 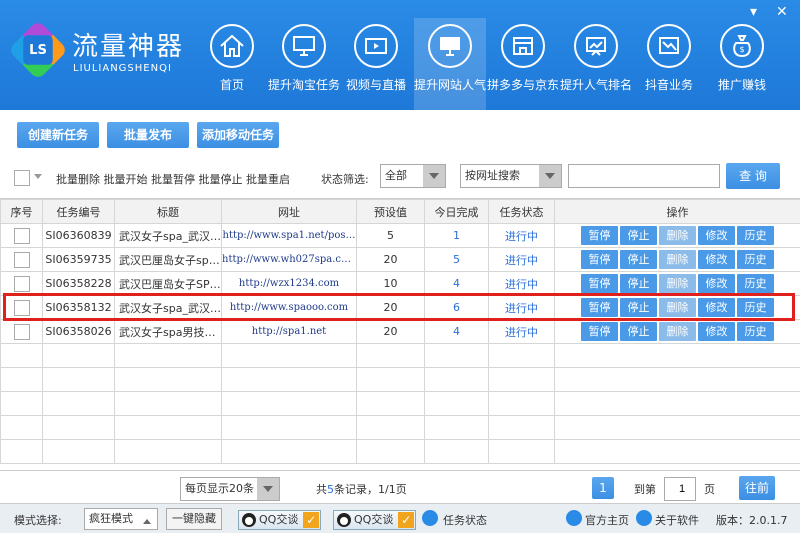 I want to click on qq-label: QQ交谈, so click(x=374, y=519).